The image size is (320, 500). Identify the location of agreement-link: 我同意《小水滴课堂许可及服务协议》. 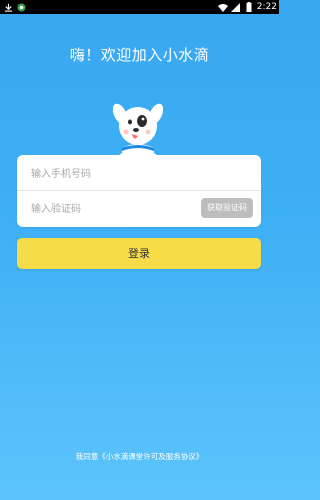
(139, 456).